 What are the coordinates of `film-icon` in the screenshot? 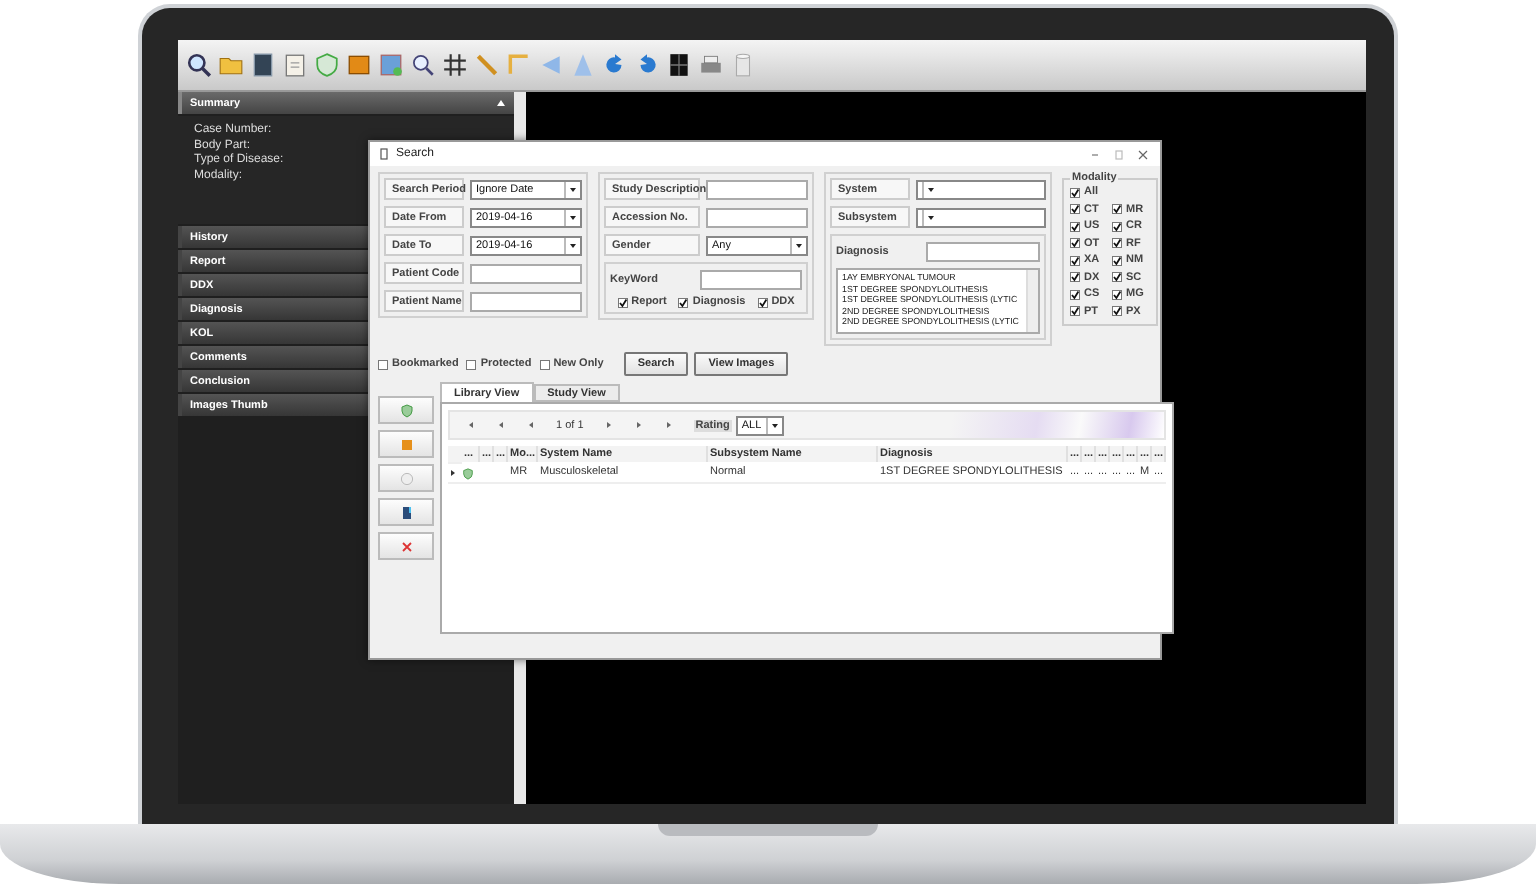 It's located at (263, 65).